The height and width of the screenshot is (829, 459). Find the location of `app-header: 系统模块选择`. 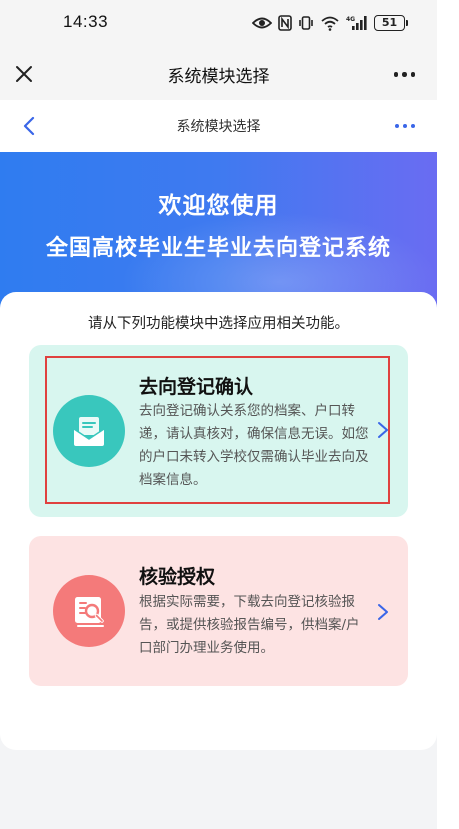

app-header: 系统模块选择 is located at coordinates (218, 74).